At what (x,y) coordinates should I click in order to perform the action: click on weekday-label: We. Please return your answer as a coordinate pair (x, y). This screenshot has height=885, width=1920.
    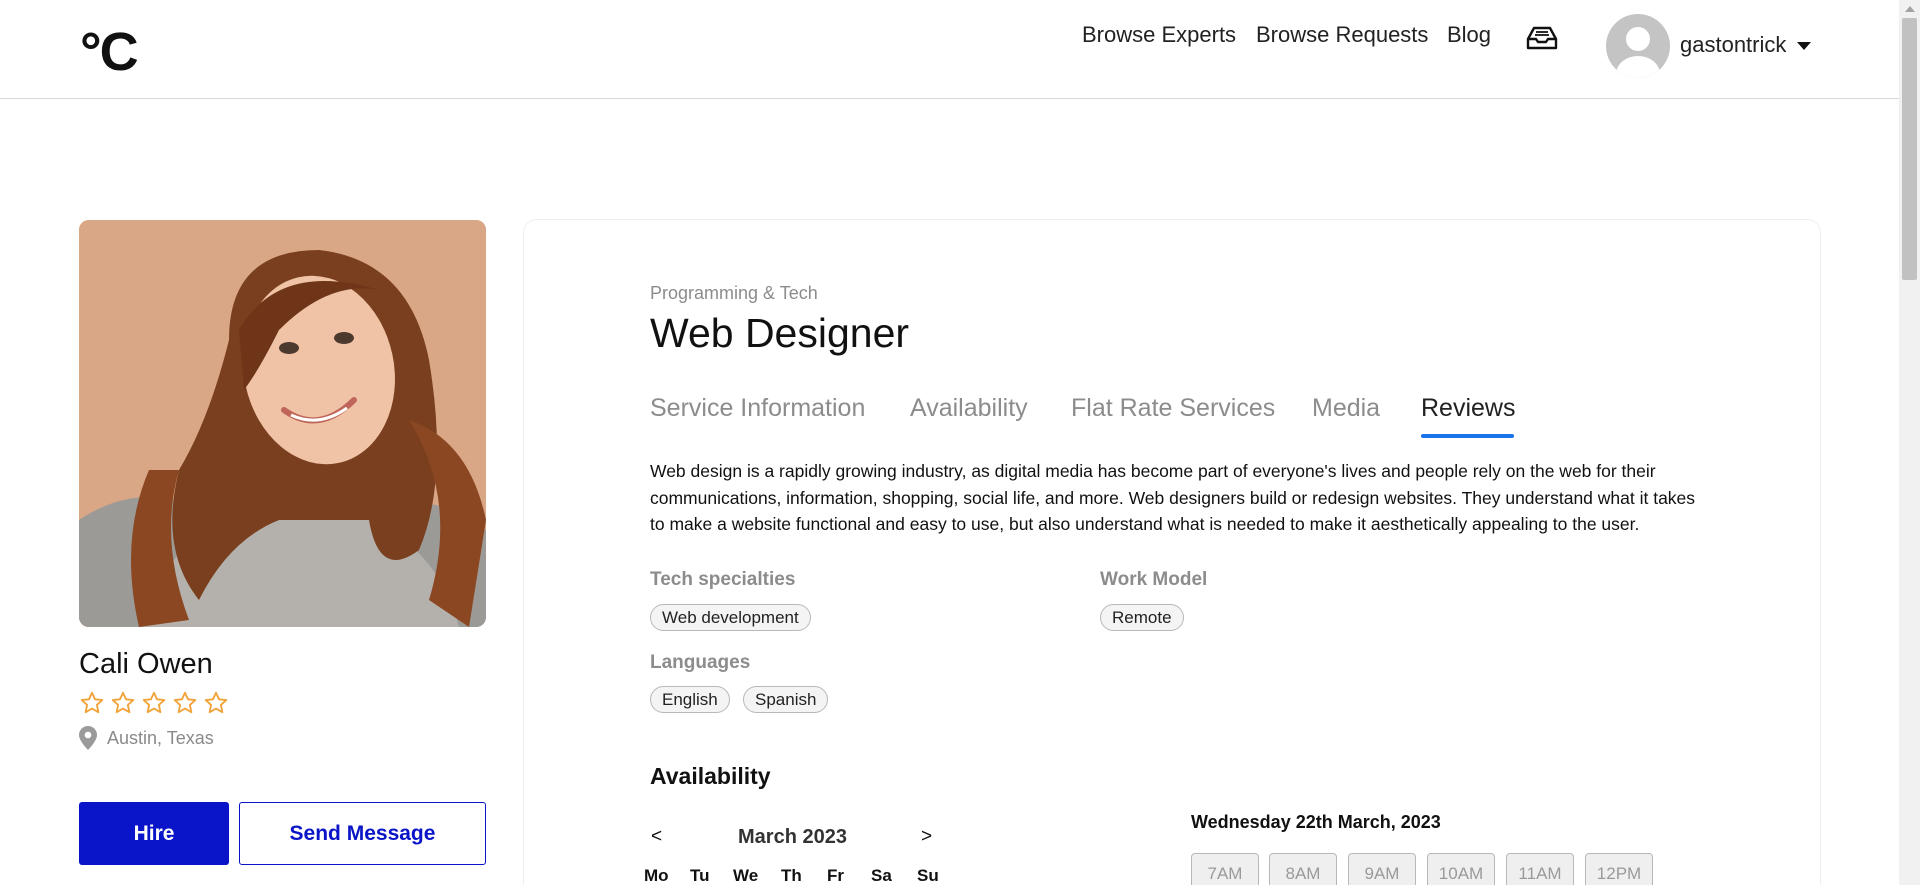
    Looking at the image, I should click on (746, 875).